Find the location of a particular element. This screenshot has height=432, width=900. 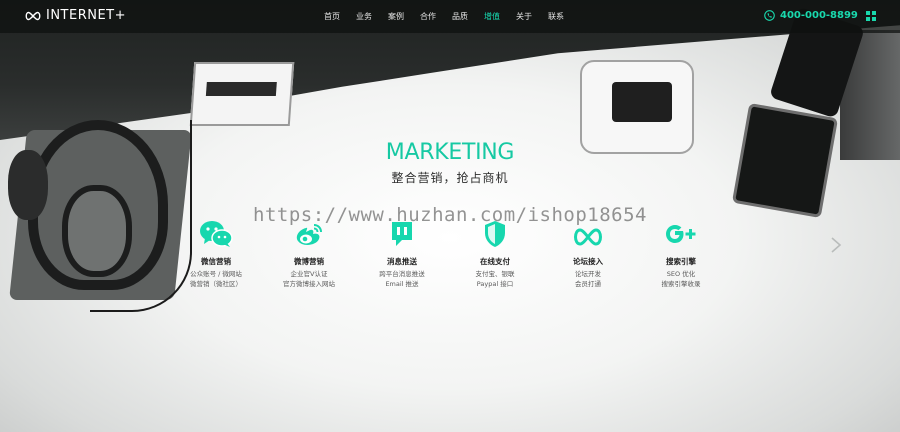

nav-item-quality: 品质 is located at coordinates (460, 16).